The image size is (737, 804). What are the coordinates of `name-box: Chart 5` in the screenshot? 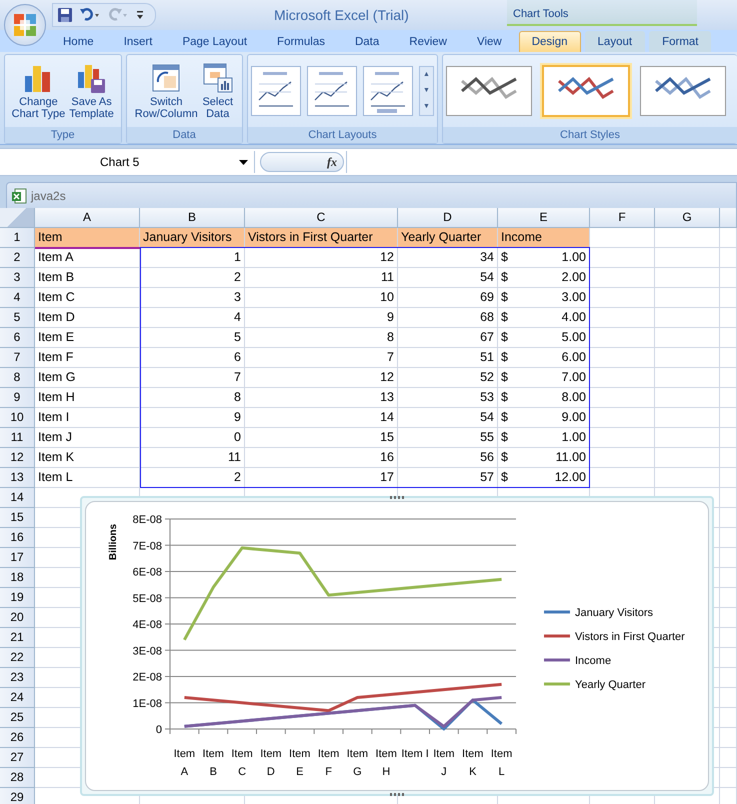 It's located at (127, 162).